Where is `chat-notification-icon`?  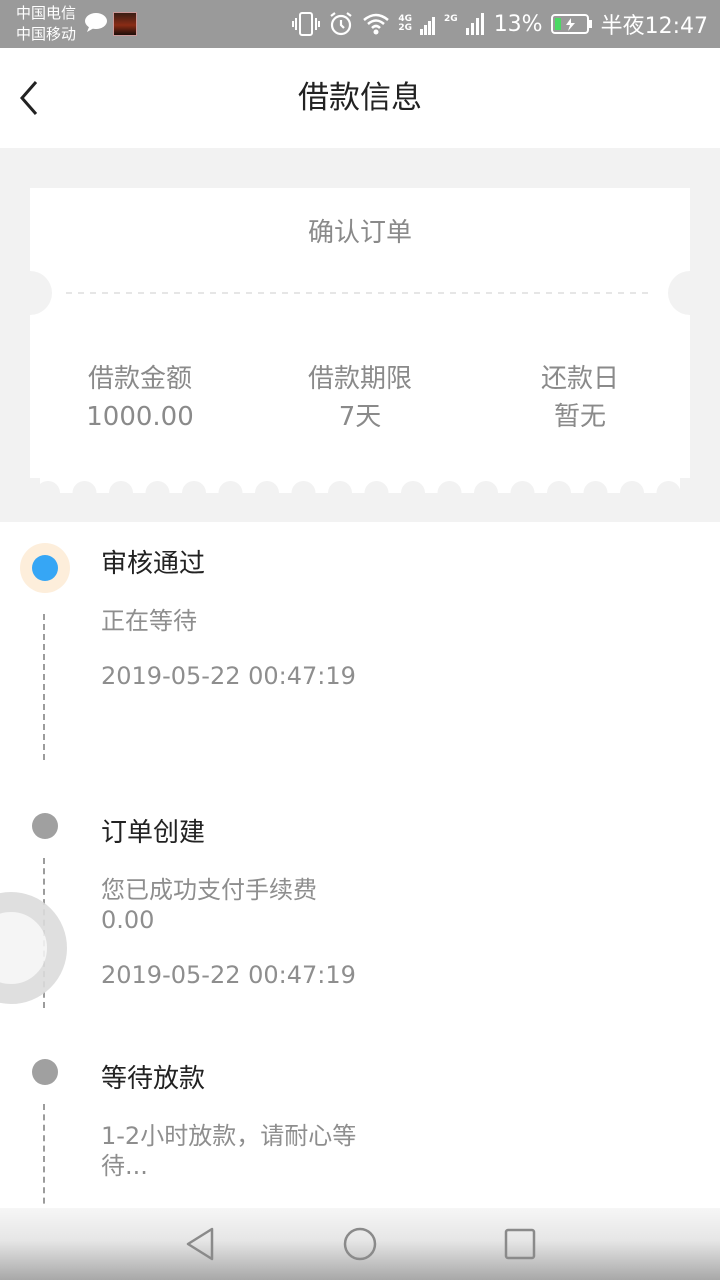 chat-notification-icon is located at coordinates (96, 22).